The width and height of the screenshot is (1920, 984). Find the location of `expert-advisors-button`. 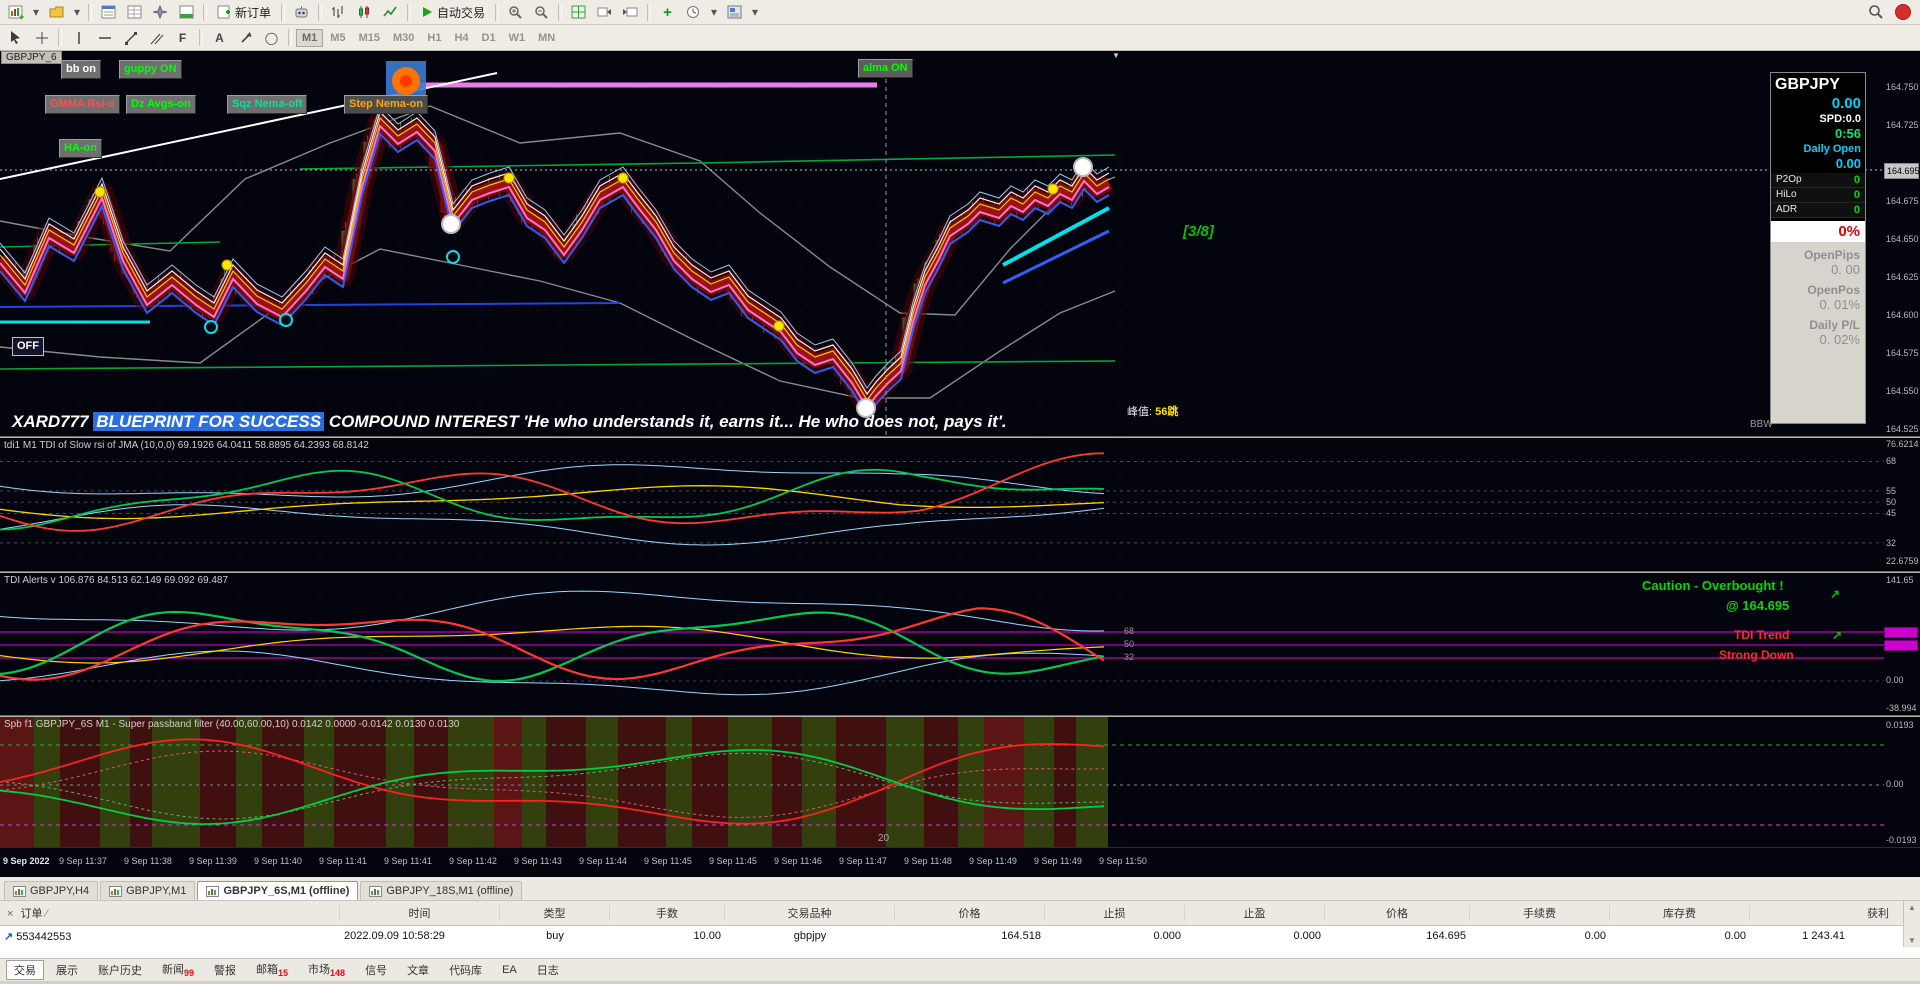

expert-advisors-button is located at coordinates (301, 12).